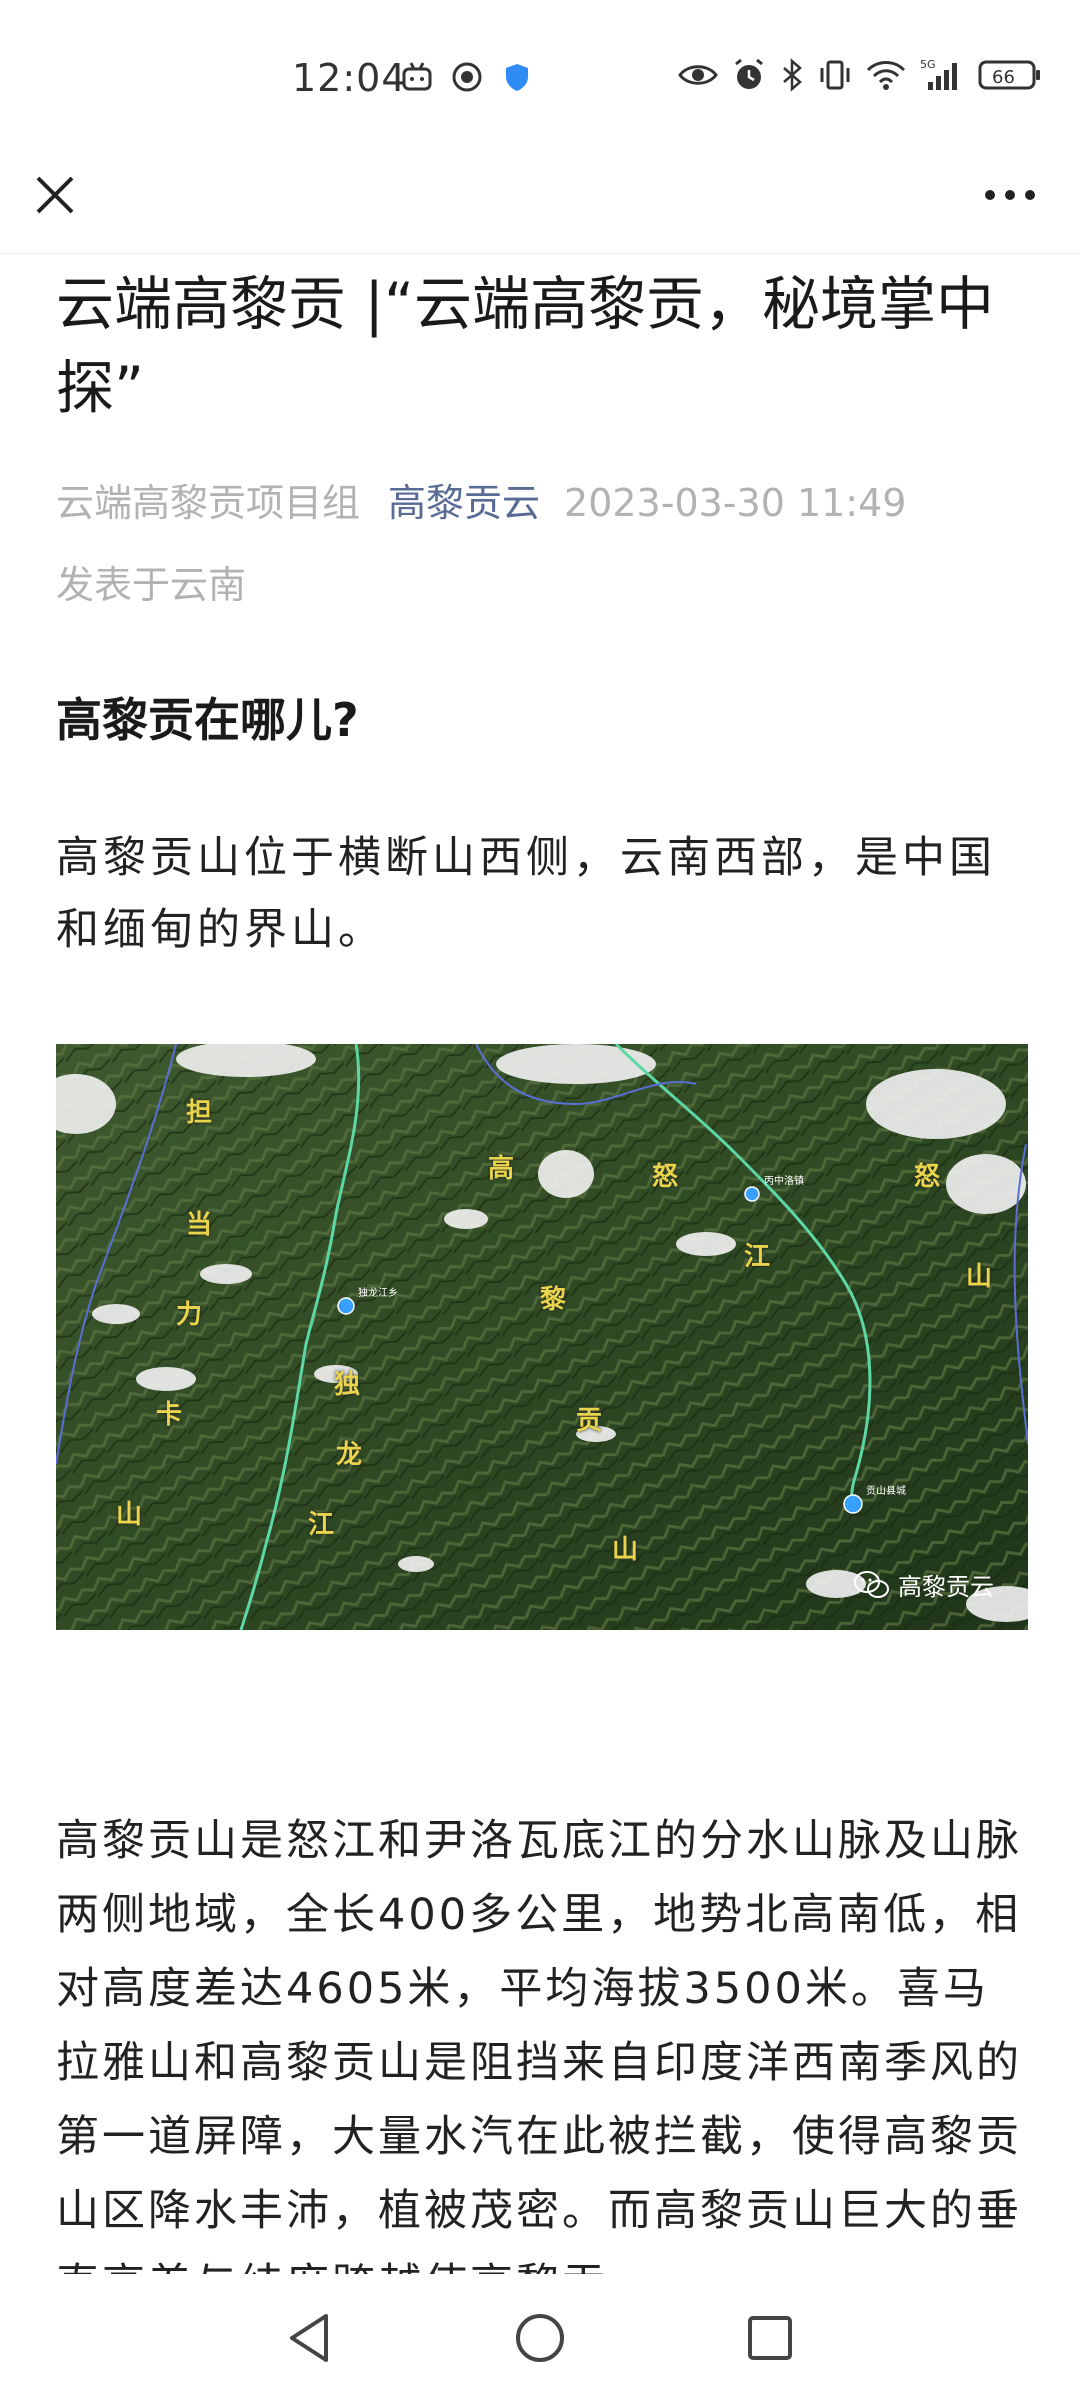 This screenshot has height=2400, width=1080. I want to click on status-left-icons, so click(467, 77).